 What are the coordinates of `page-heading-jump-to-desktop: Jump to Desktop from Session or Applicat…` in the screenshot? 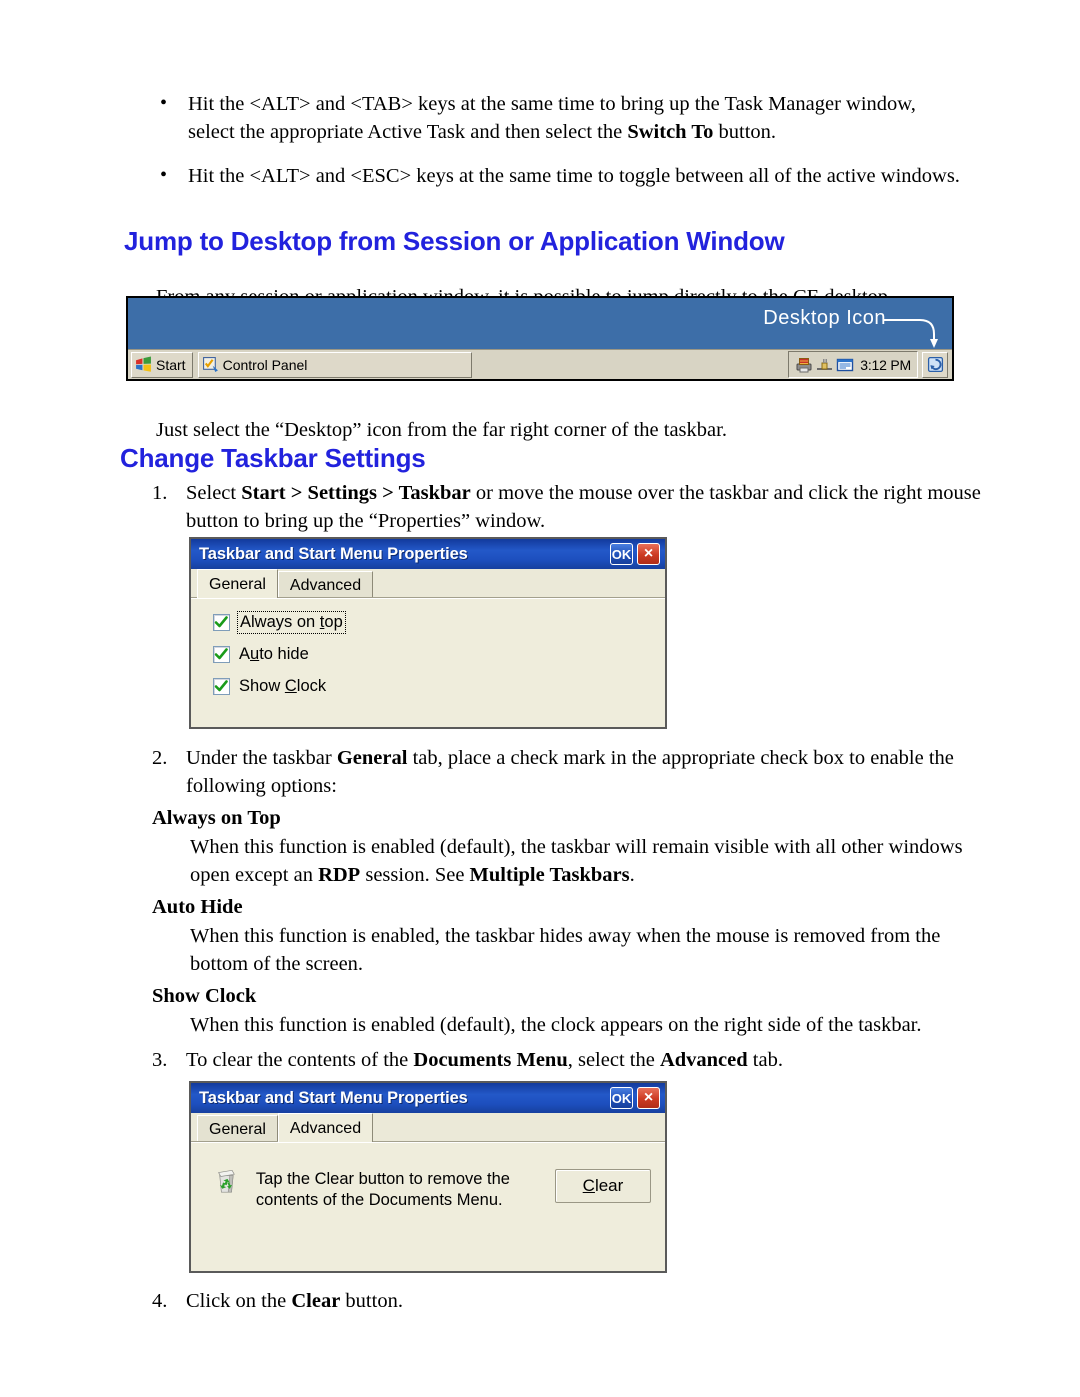 It's located at (454, 241).